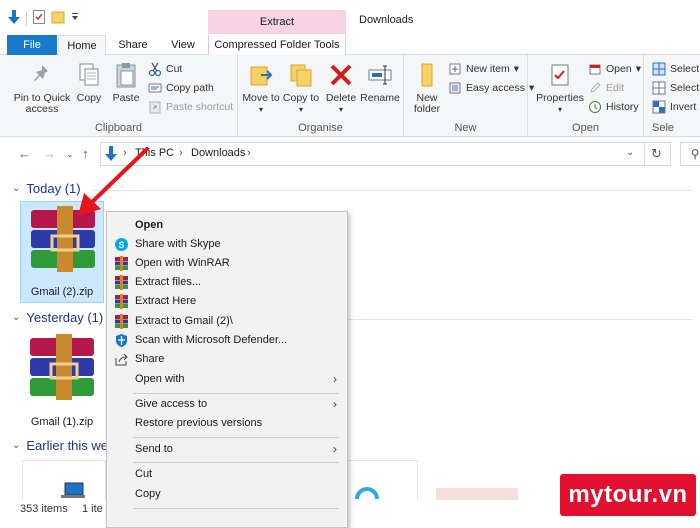 The image size is (700, 528). Describe the element at coordinates (483, 68) in the screenshot. I see `new-item-button: New item ▾` at that location.